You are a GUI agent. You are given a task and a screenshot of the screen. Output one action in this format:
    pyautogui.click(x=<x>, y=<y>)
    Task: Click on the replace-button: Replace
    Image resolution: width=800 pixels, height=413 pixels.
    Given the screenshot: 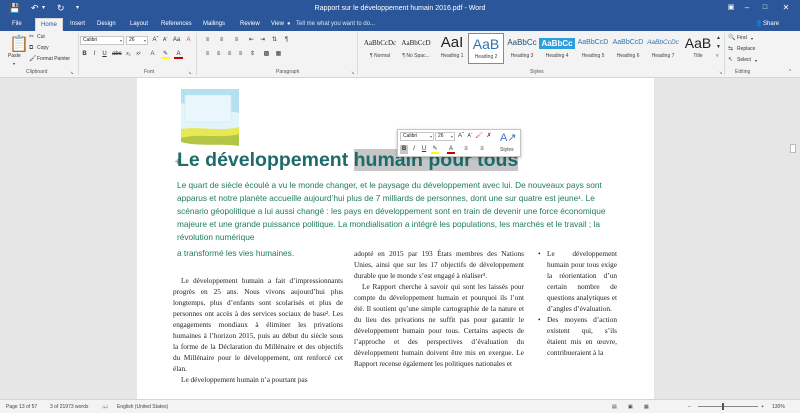 What is the action you would take?
    pyautogui.click(x=746, y=49)
    